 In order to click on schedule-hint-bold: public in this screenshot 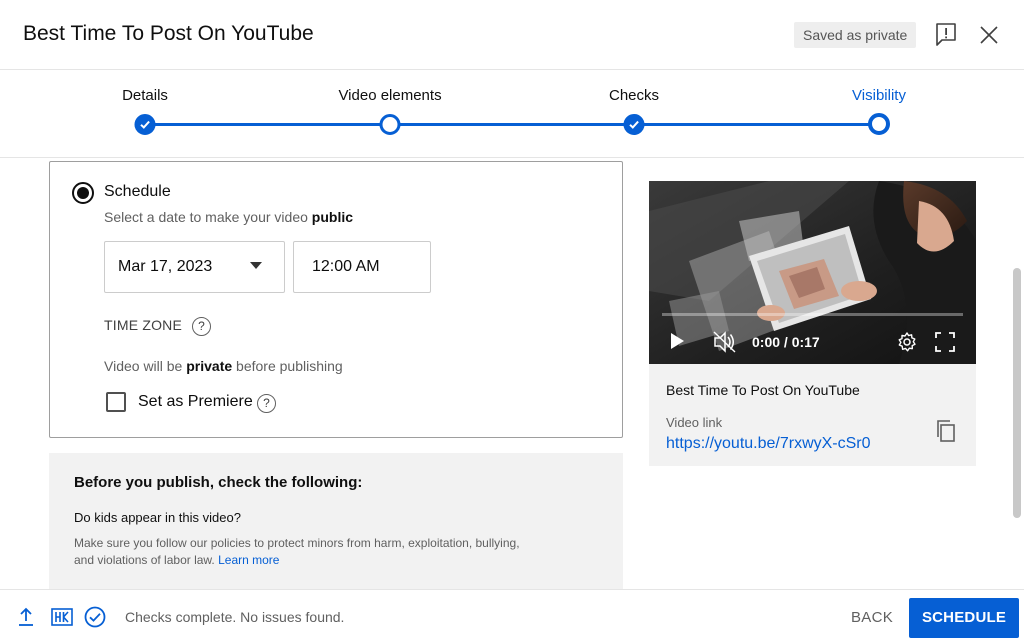, I will do `click(332, 217)`.